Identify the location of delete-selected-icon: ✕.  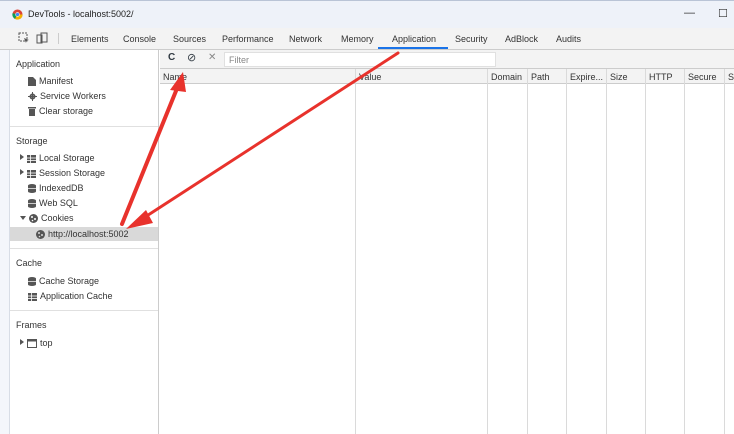
(212, 57).